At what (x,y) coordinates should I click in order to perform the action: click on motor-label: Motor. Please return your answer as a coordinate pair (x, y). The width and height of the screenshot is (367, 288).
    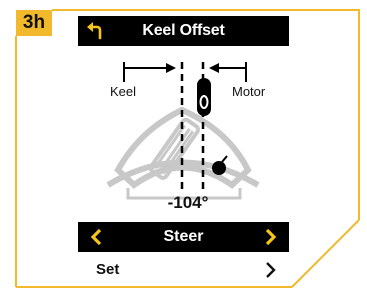
    Looking at the image, I should click on (249, 91).